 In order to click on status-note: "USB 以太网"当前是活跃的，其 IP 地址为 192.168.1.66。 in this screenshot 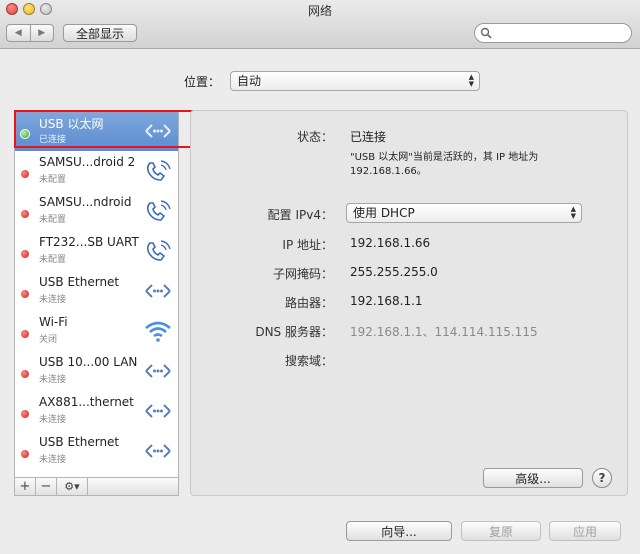, I will do `click(444, 164)`.